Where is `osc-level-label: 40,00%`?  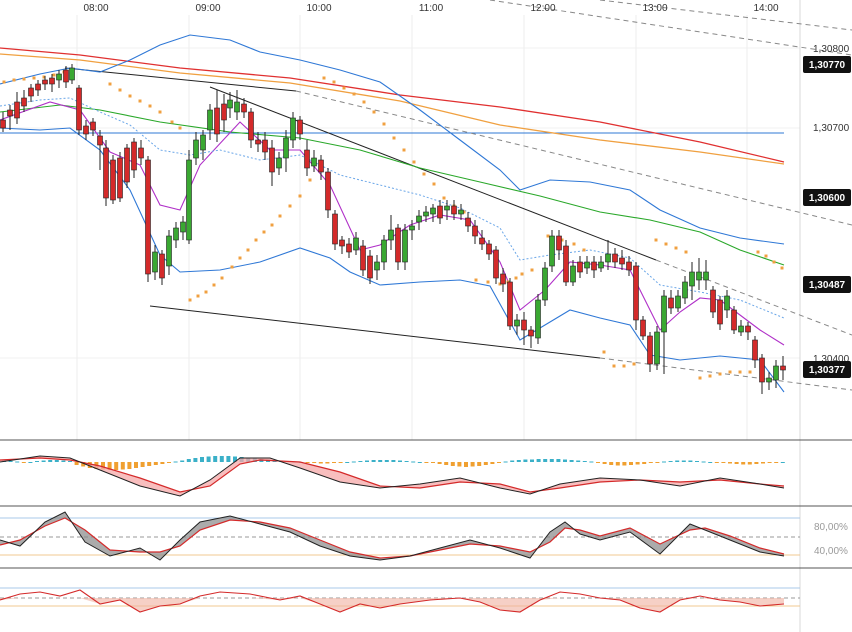
osc-level-label: 40,00% is located at coordinates (831, 551).